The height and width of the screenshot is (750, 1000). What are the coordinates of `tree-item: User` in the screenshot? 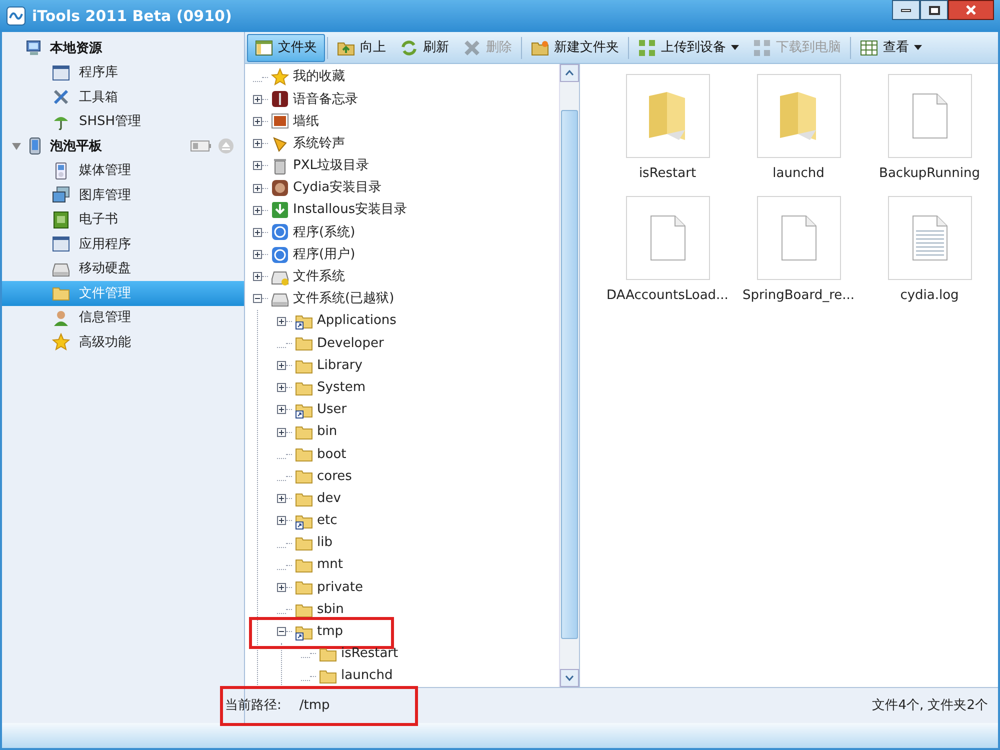 It's located at (332, 410).